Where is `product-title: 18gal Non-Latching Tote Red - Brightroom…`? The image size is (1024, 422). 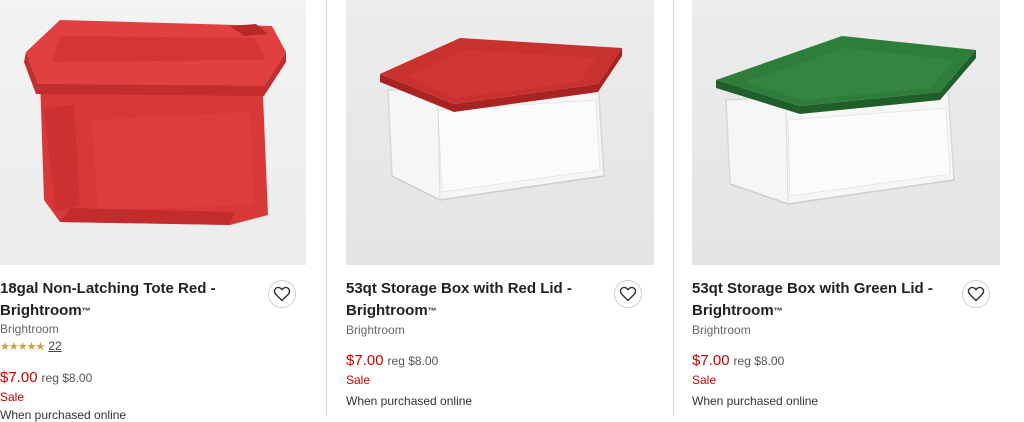
product-title: 18gal Non-Latching Tote Red - Brightroom… is located at coordinates (124, 300).